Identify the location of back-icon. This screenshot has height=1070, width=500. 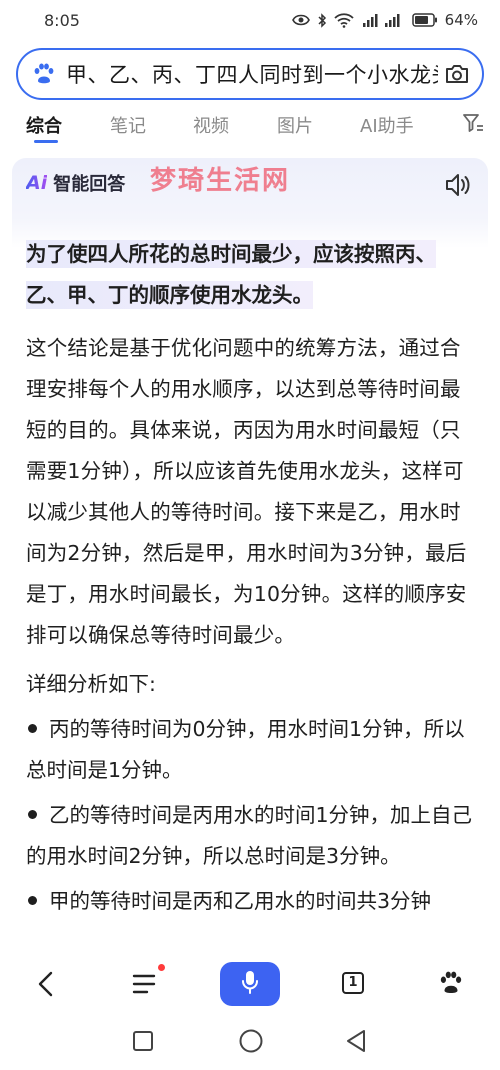
(46, 986).